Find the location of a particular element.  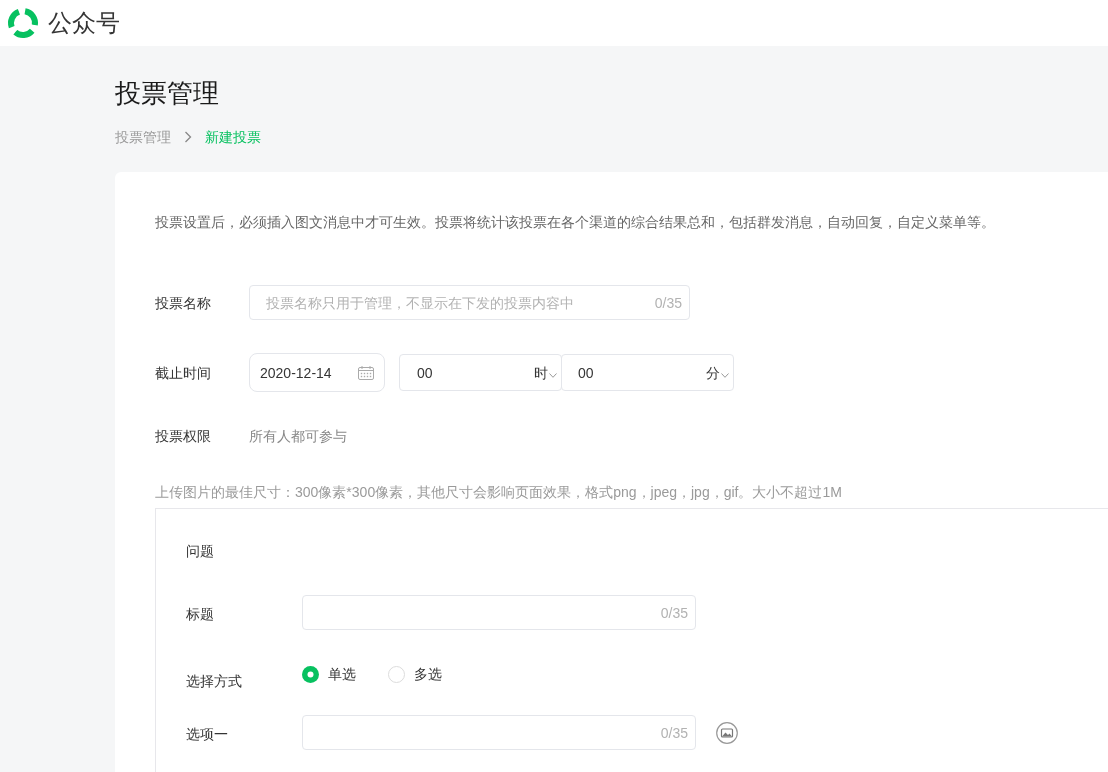

app-name: 公众号 is located at coordinates (84, 23).